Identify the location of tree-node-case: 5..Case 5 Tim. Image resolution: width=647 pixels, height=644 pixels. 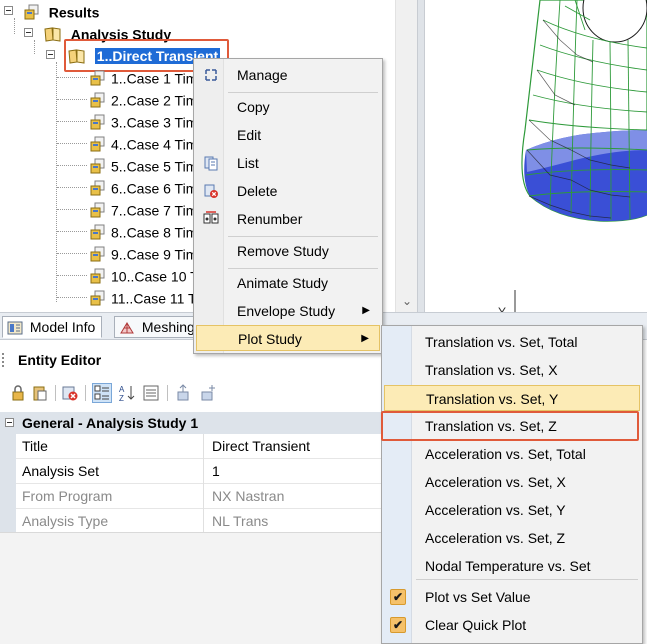
(143, 165).